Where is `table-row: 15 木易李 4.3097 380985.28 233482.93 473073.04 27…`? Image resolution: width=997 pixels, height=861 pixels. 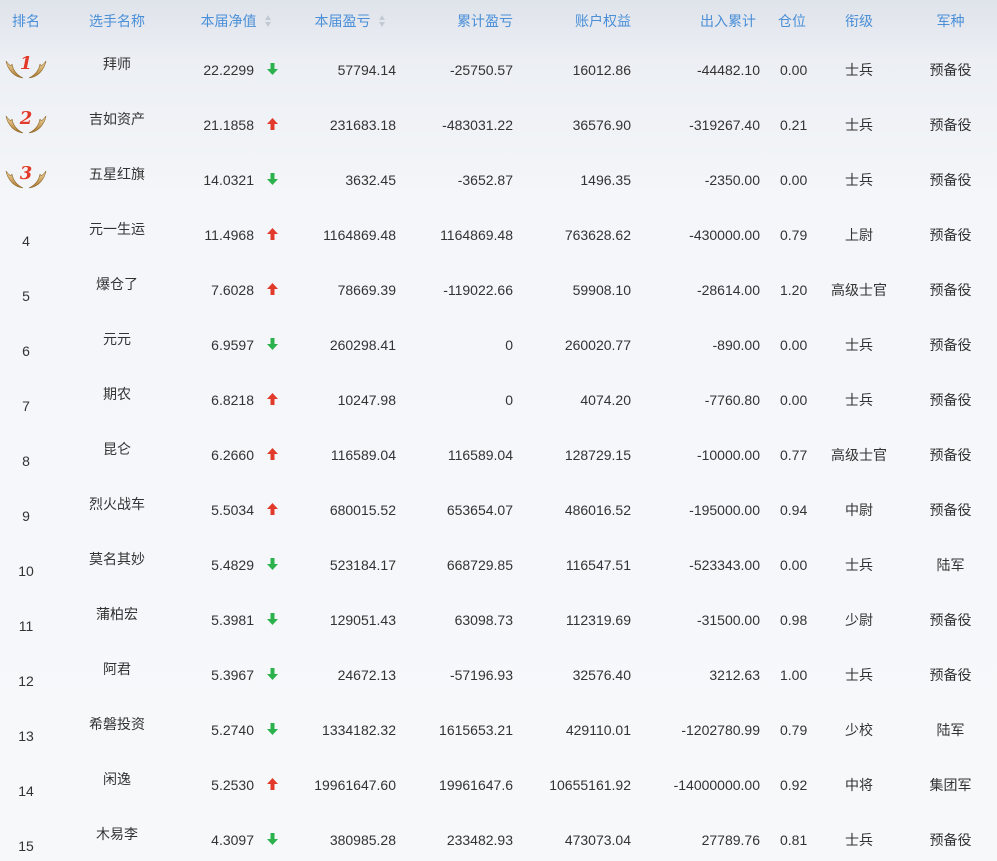 table-row: 15 木易李 4.3097 380985.28 233482.93 473073.04 27… is located at coordinates (498, 836).